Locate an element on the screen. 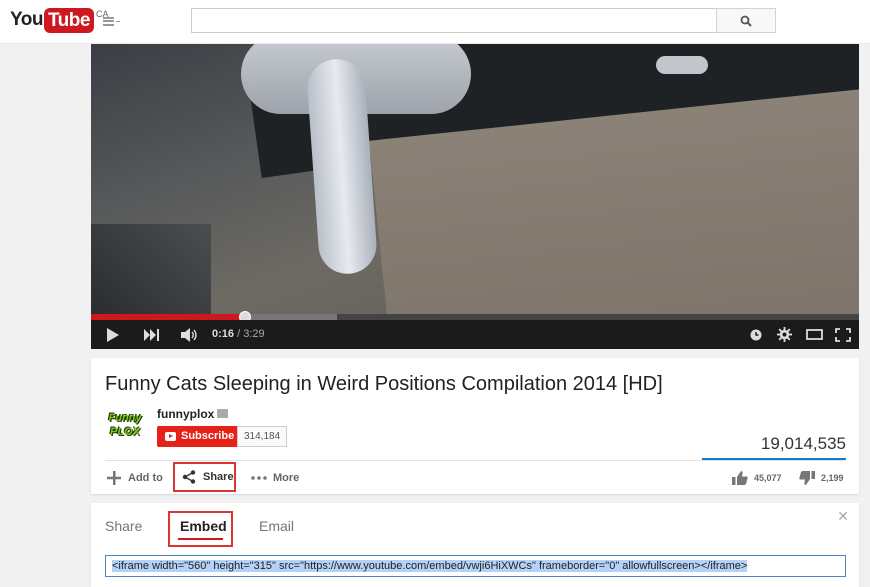  share-label: Share is located at coordinates (218, 477).